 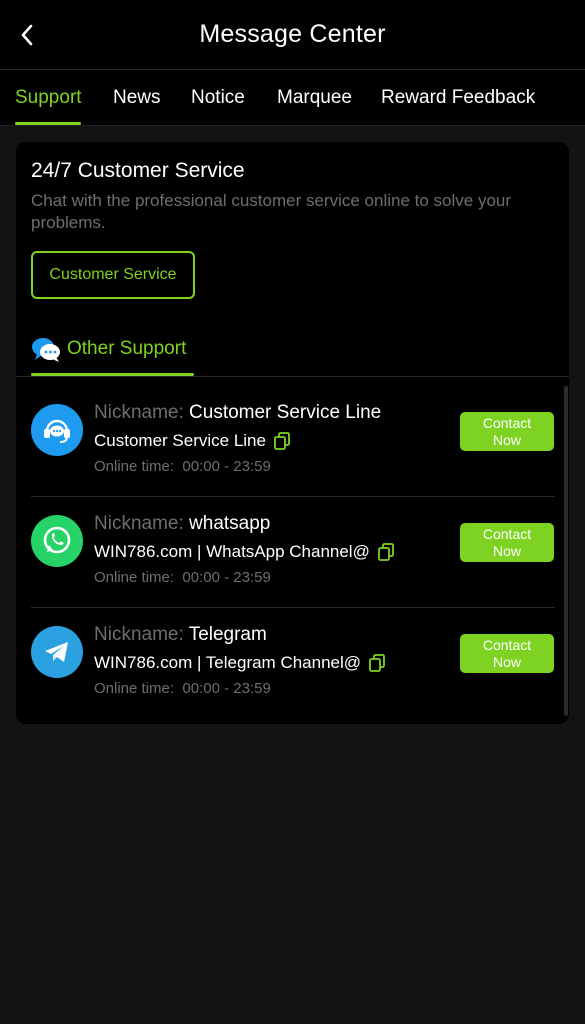 What do you see at coordinates (314, 98) in the screenshot?
I see `tab-marquee: Marquee` at bounding box center [314, 98].